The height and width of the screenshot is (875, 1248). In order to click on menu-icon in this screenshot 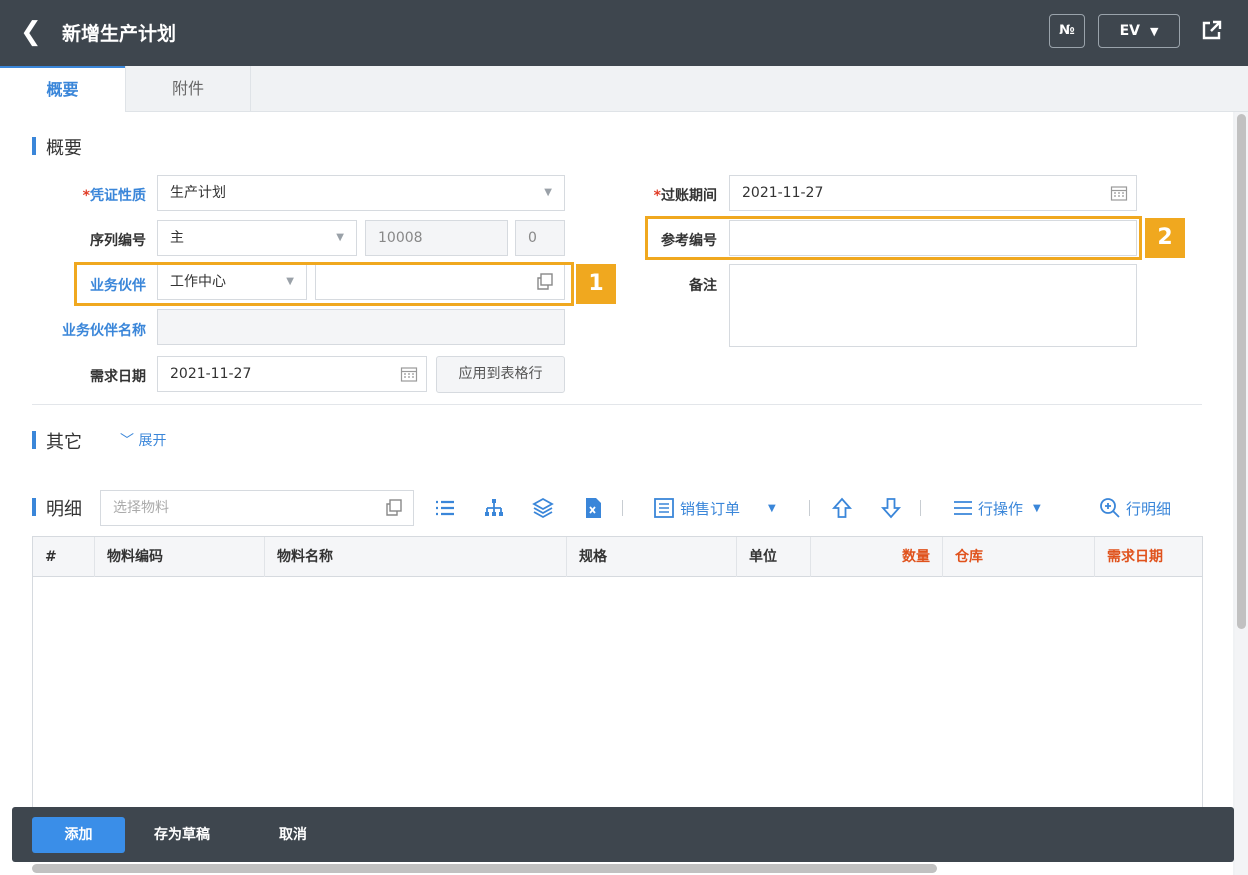, I will do `click(963, 508)`.